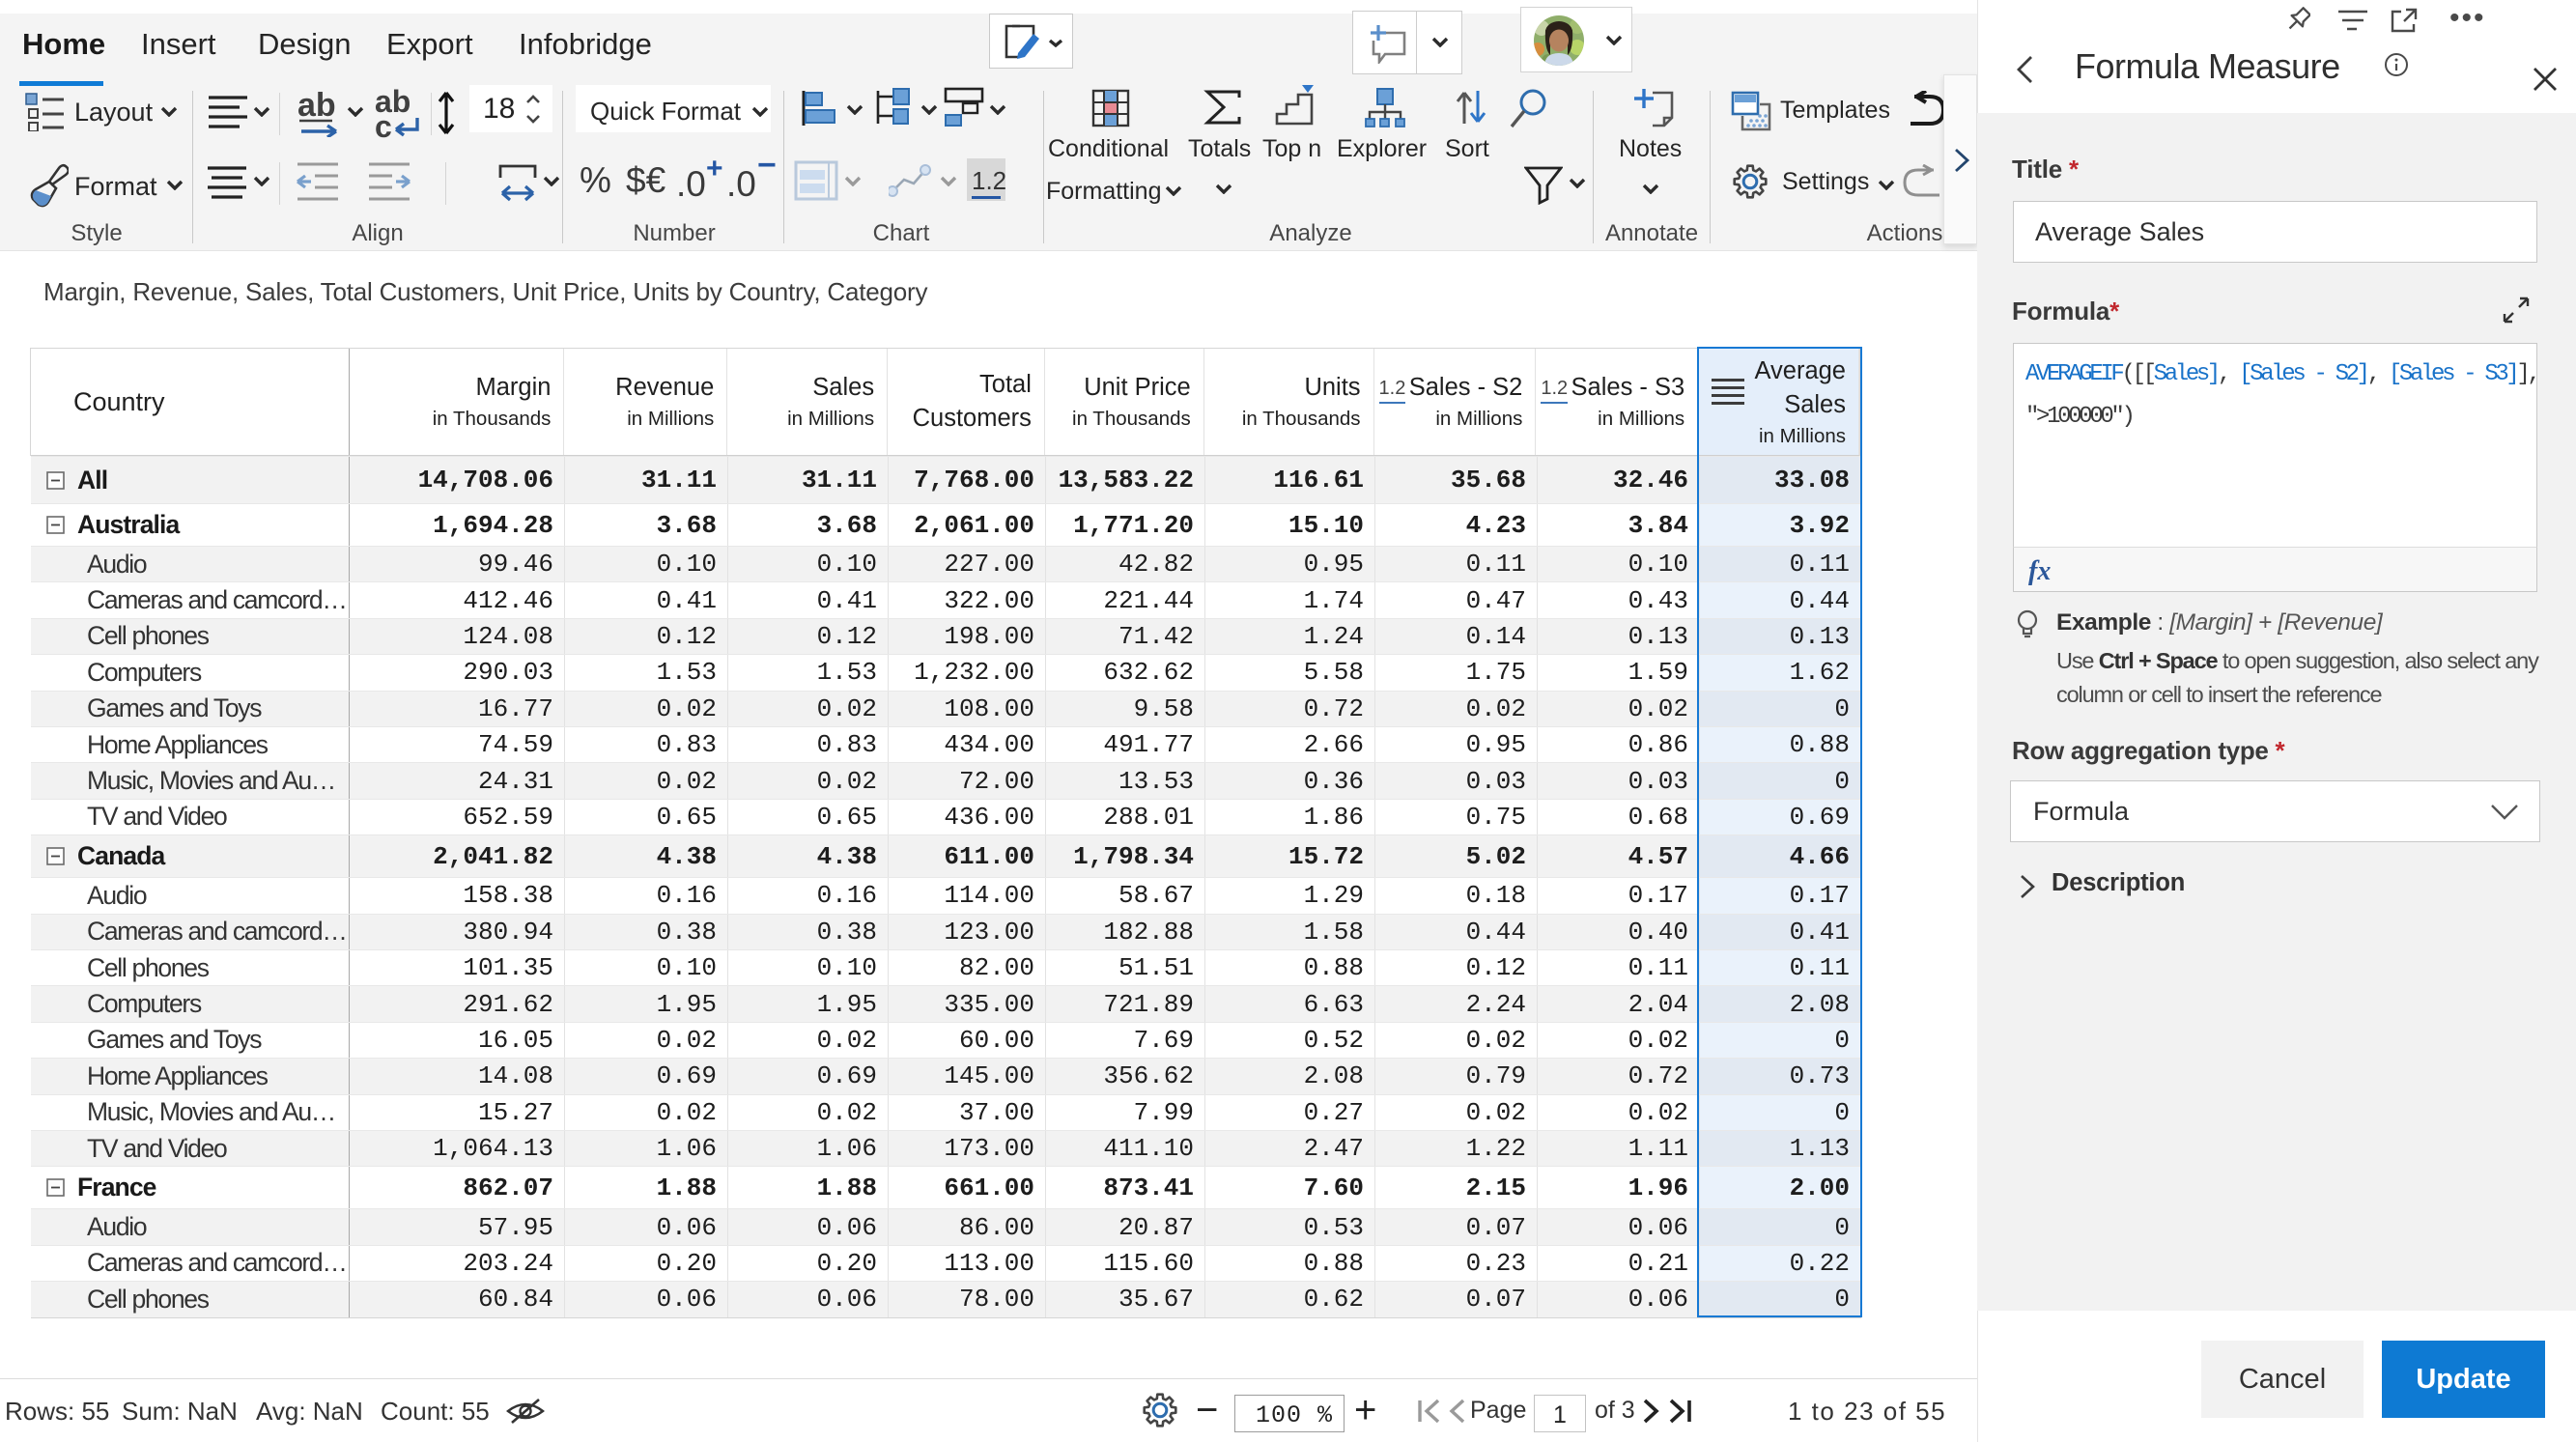 This screenshot has height=1442, width=2576. What do you see at coordinates (316, 107) in the screenshot?
I see `svg-text: ab` at bounding box center [316, 107].